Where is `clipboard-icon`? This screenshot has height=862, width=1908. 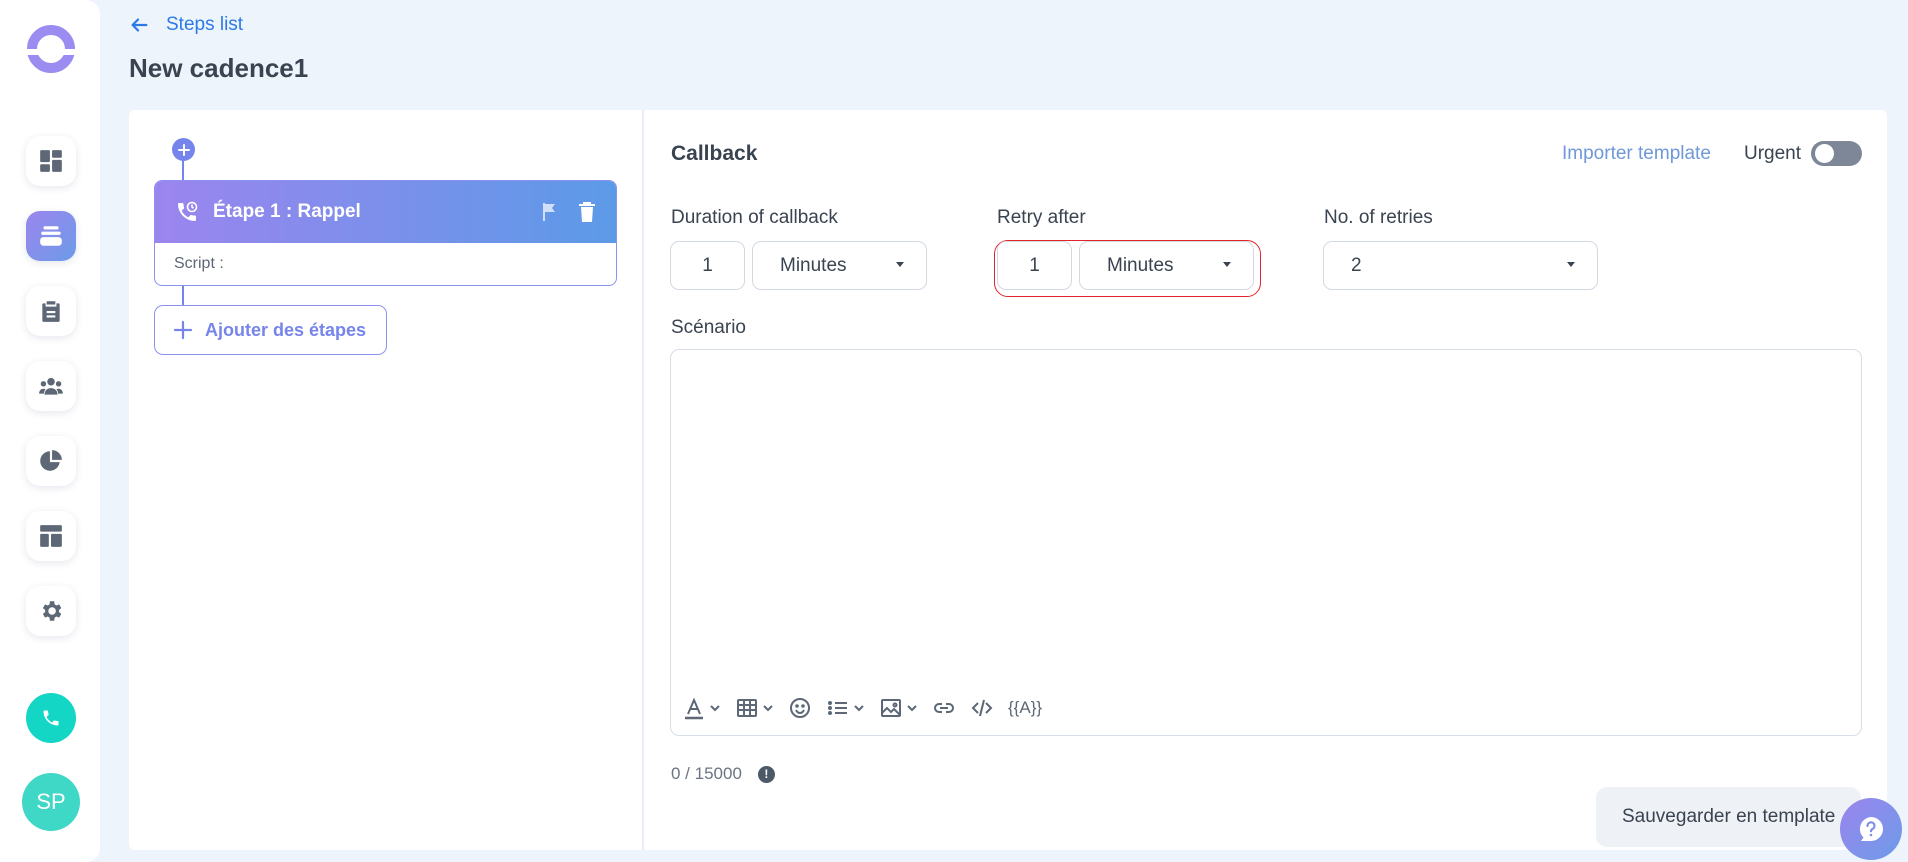 clipboard-icon is located at coordinates (51, 311).